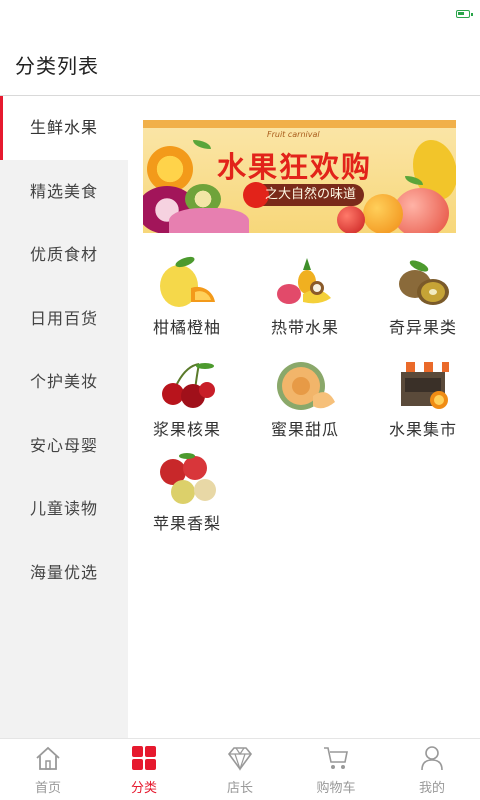  Describe the element at coordinates (424, 282) in the screenshot. I see `kiwi-icon` at that location.